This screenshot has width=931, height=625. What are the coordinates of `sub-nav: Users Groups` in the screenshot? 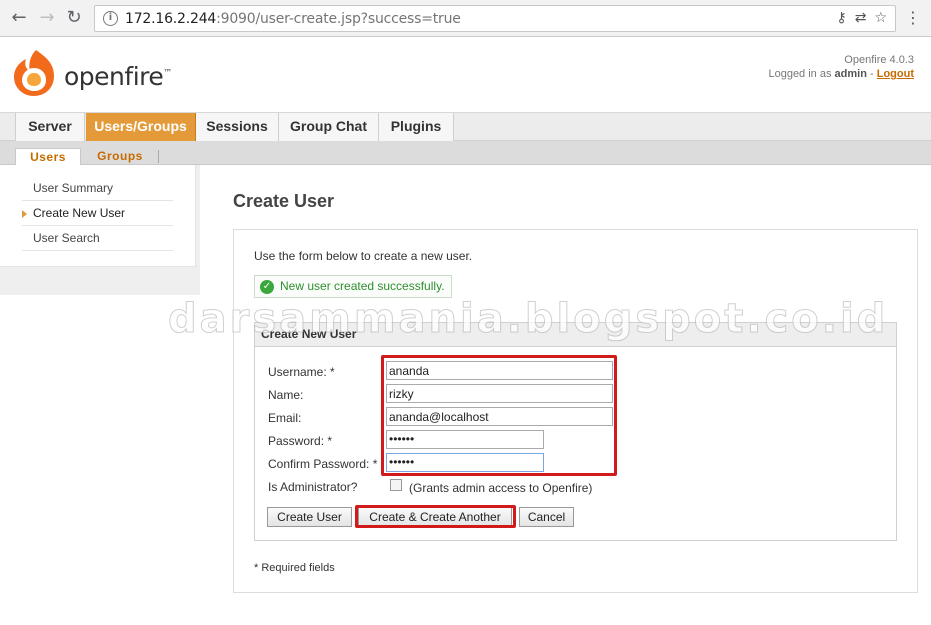 It's located at (465, 153).